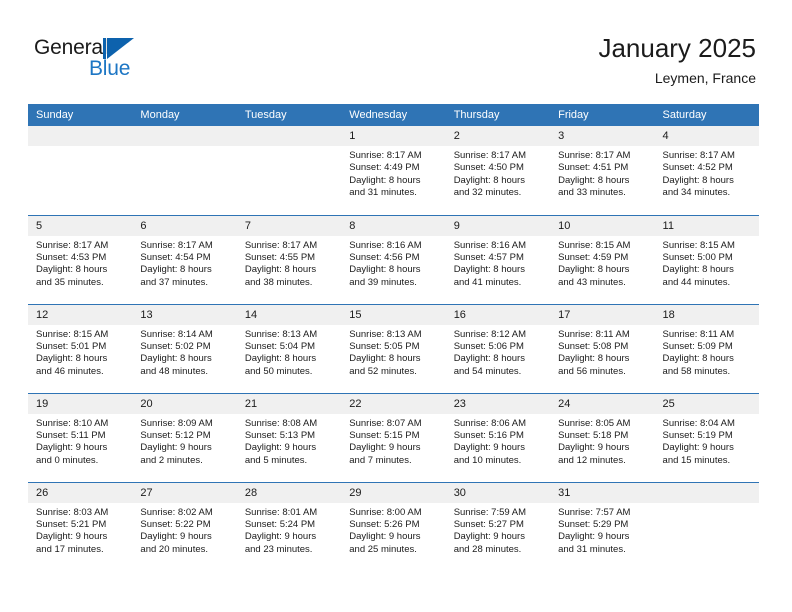  What do you see at coordinates (490, 334) in the screenshot?
I see `sunrise-text: Sunrise: 8:12 AM` at bounding box center [490, 334].